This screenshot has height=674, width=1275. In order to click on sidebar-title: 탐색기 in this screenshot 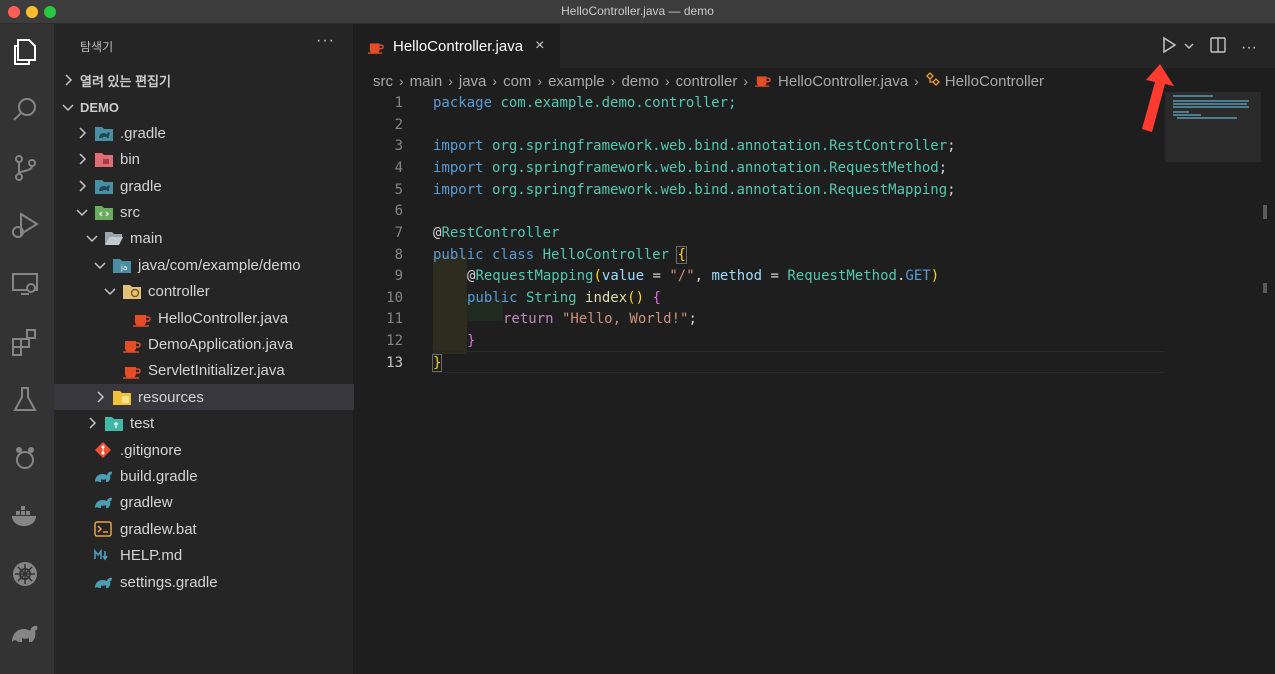, I will do `click(97, 47)`.